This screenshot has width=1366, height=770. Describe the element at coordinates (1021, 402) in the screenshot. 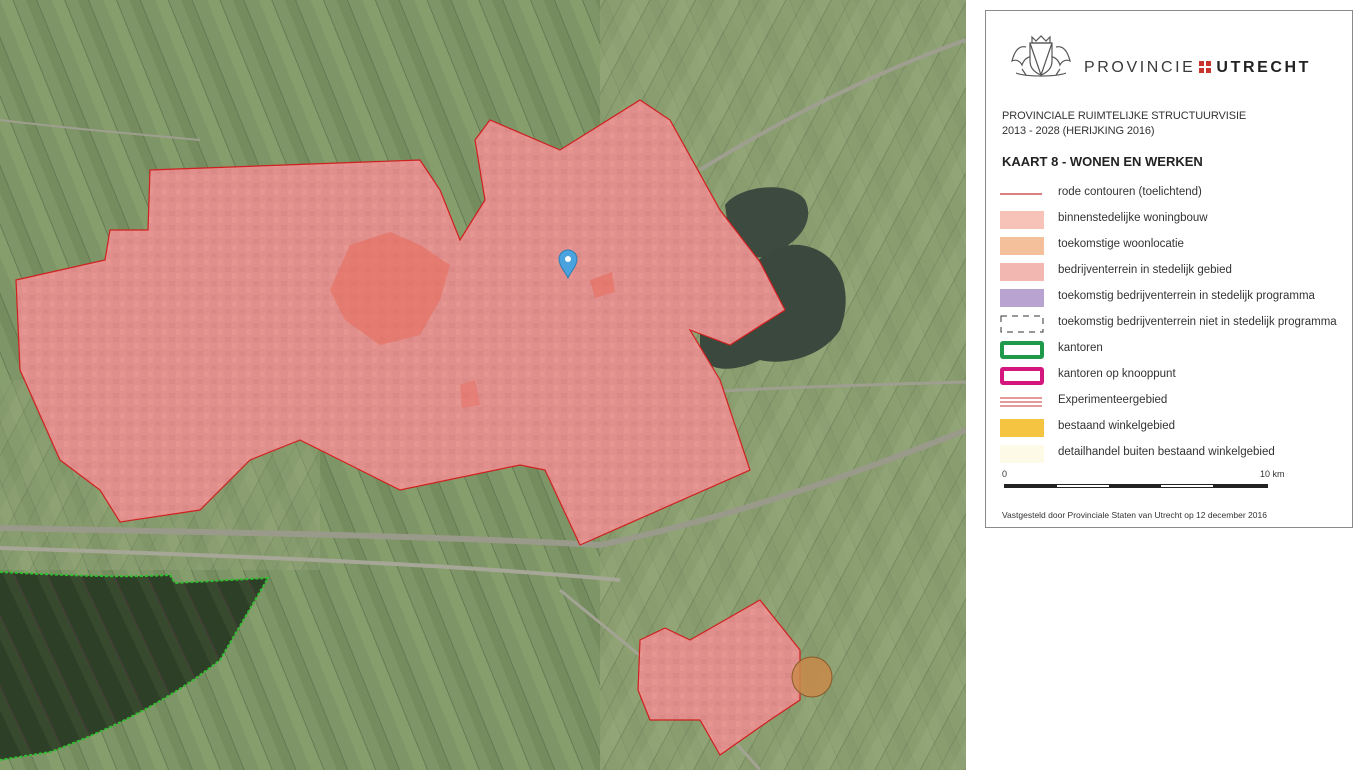

I see `experiment-area-symbol` at that location.